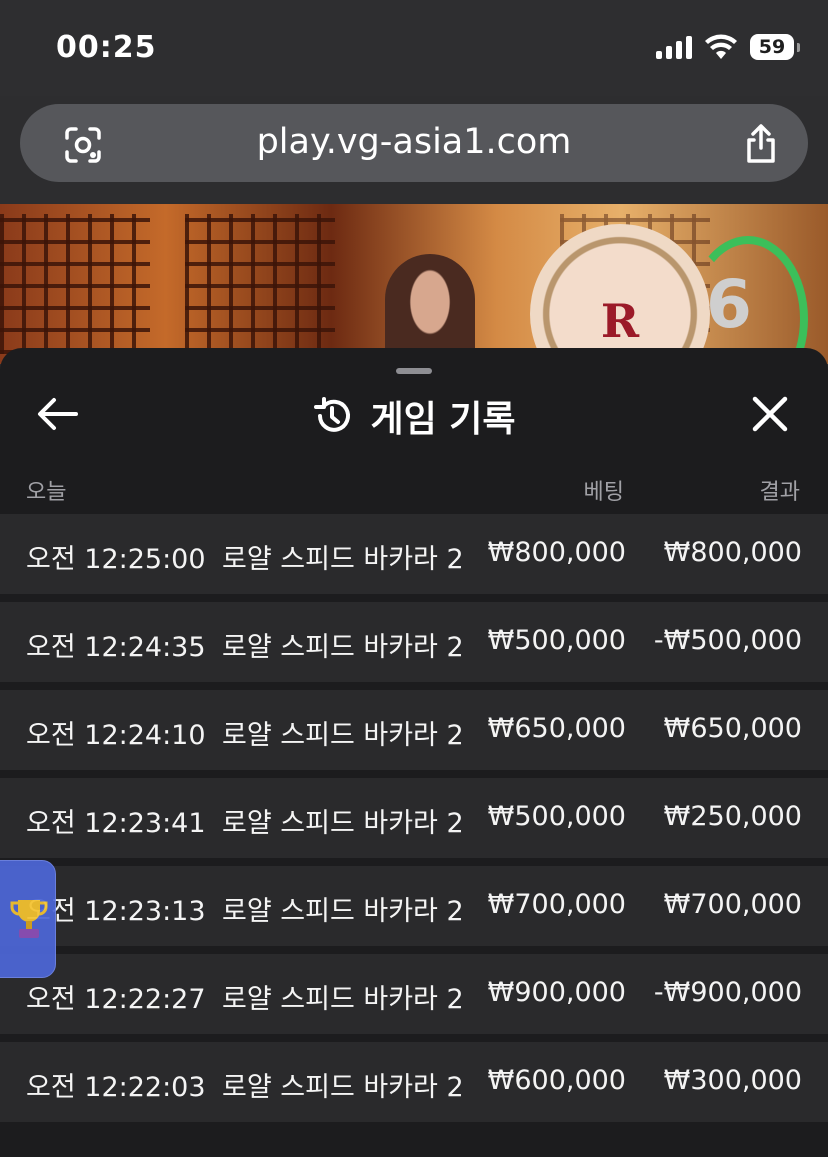  What do you see at coordinates (674, 47) in the screenshot?
I see `cellular-signal-icon` at bounding box center [674, 47].